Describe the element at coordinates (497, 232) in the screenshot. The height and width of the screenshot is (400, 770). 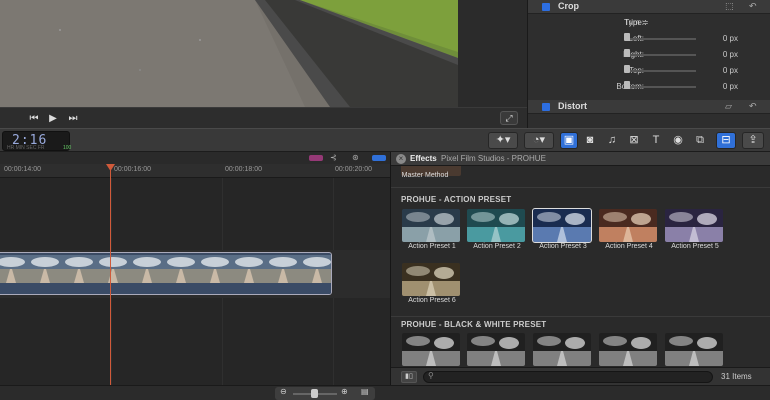
I see `effect-action-preset-2: Action Preset 2` at that location.